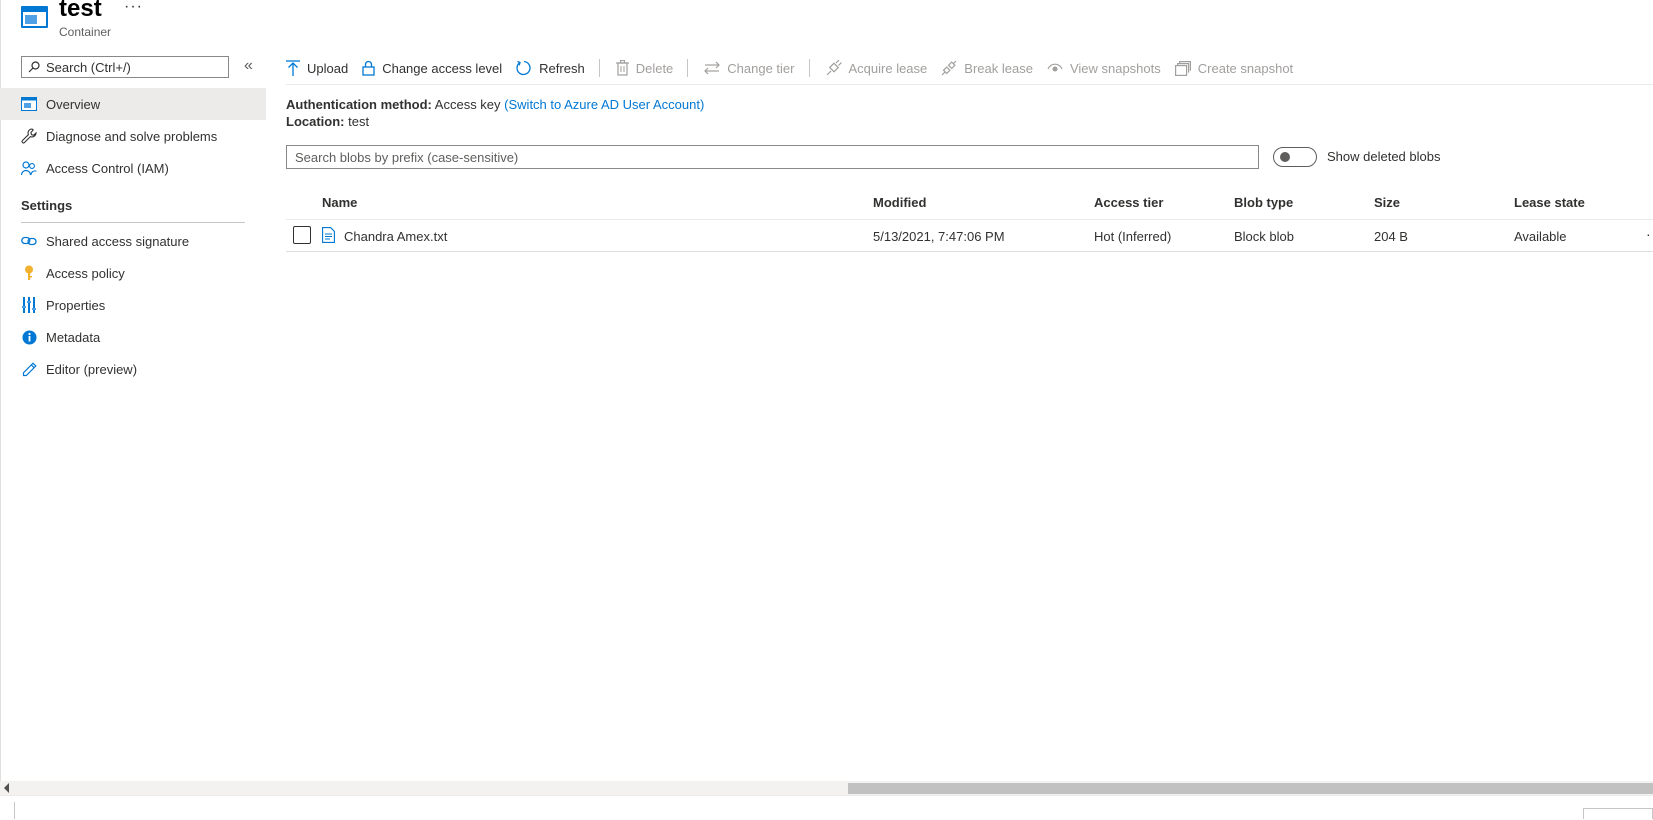  What do you see at coordinates (85, 273) in the screenshot?
I see `nav-item-label: Access policy` at bounding box center [85, 273].